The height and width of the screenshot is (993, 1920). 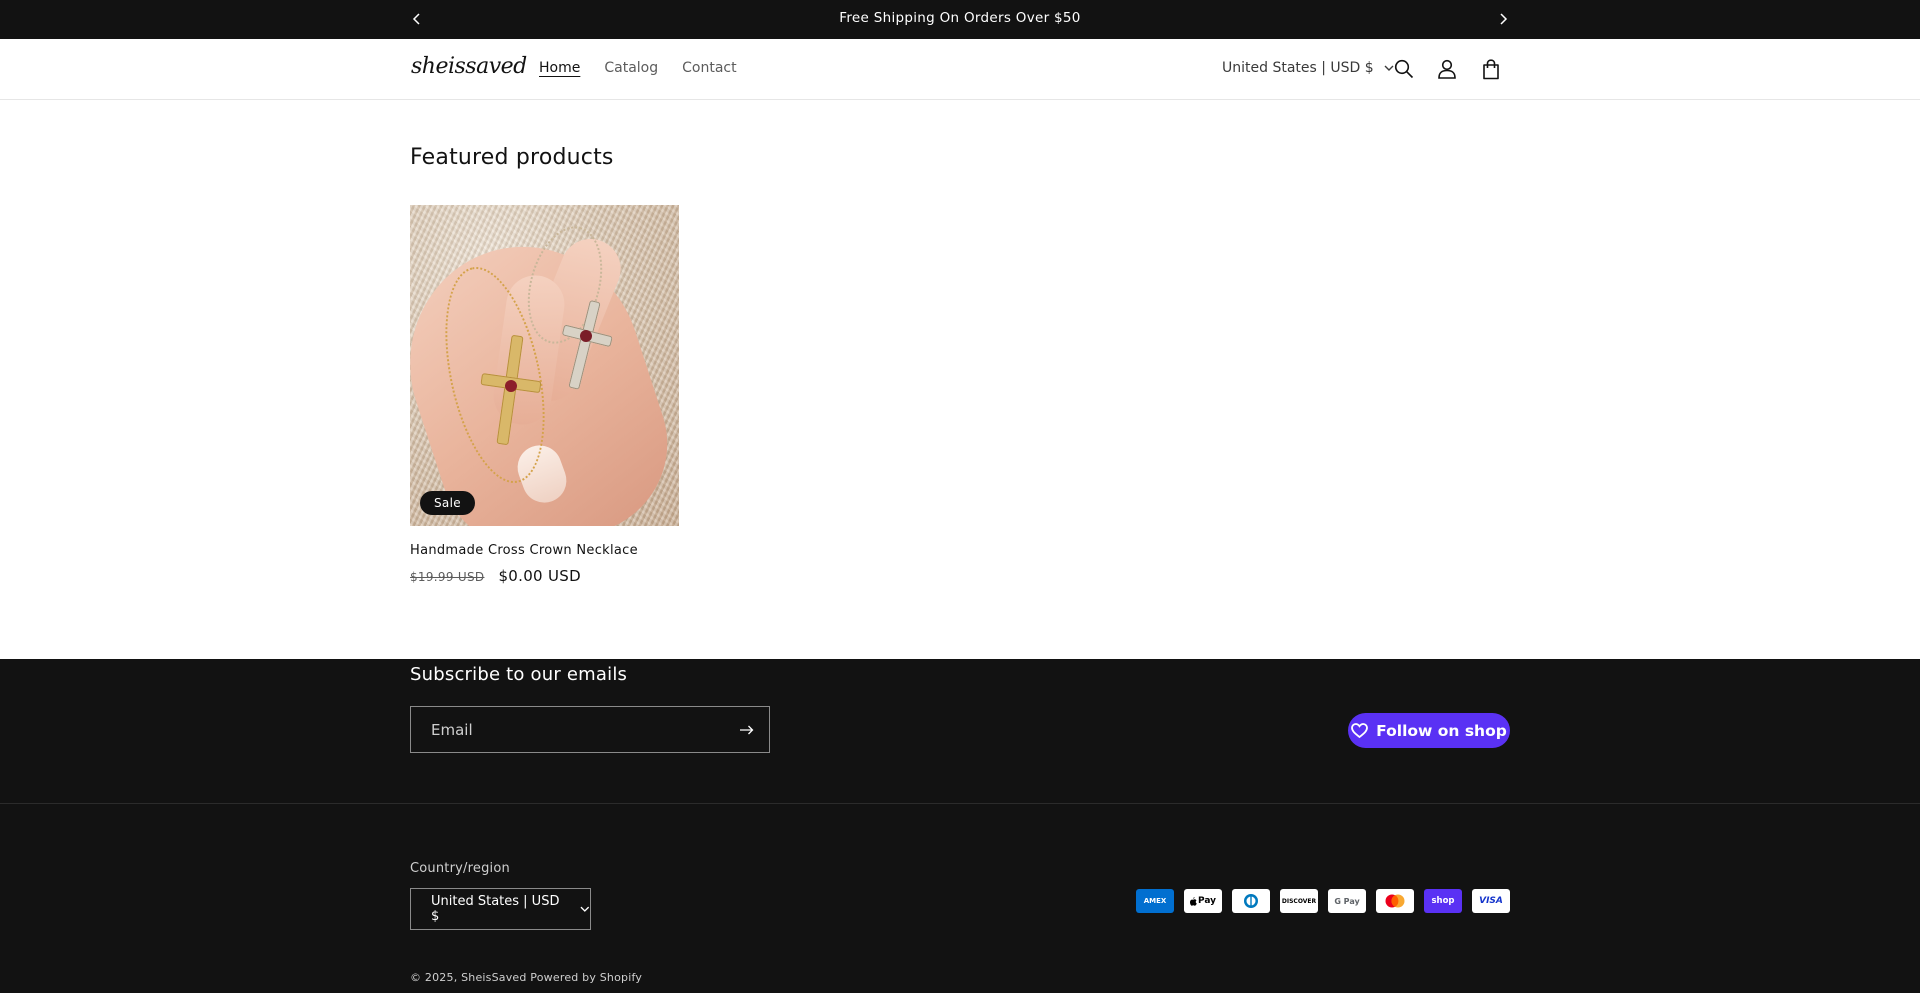 I want to click on product-image: Sale, so click(x=544, y=365).